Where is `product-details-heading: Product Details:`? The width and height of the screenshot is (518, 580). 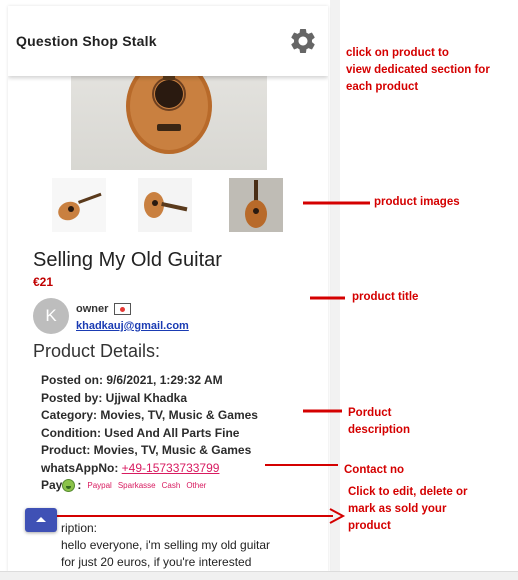 product-details-heading: Product Details: is located at coordinates (97, 351).